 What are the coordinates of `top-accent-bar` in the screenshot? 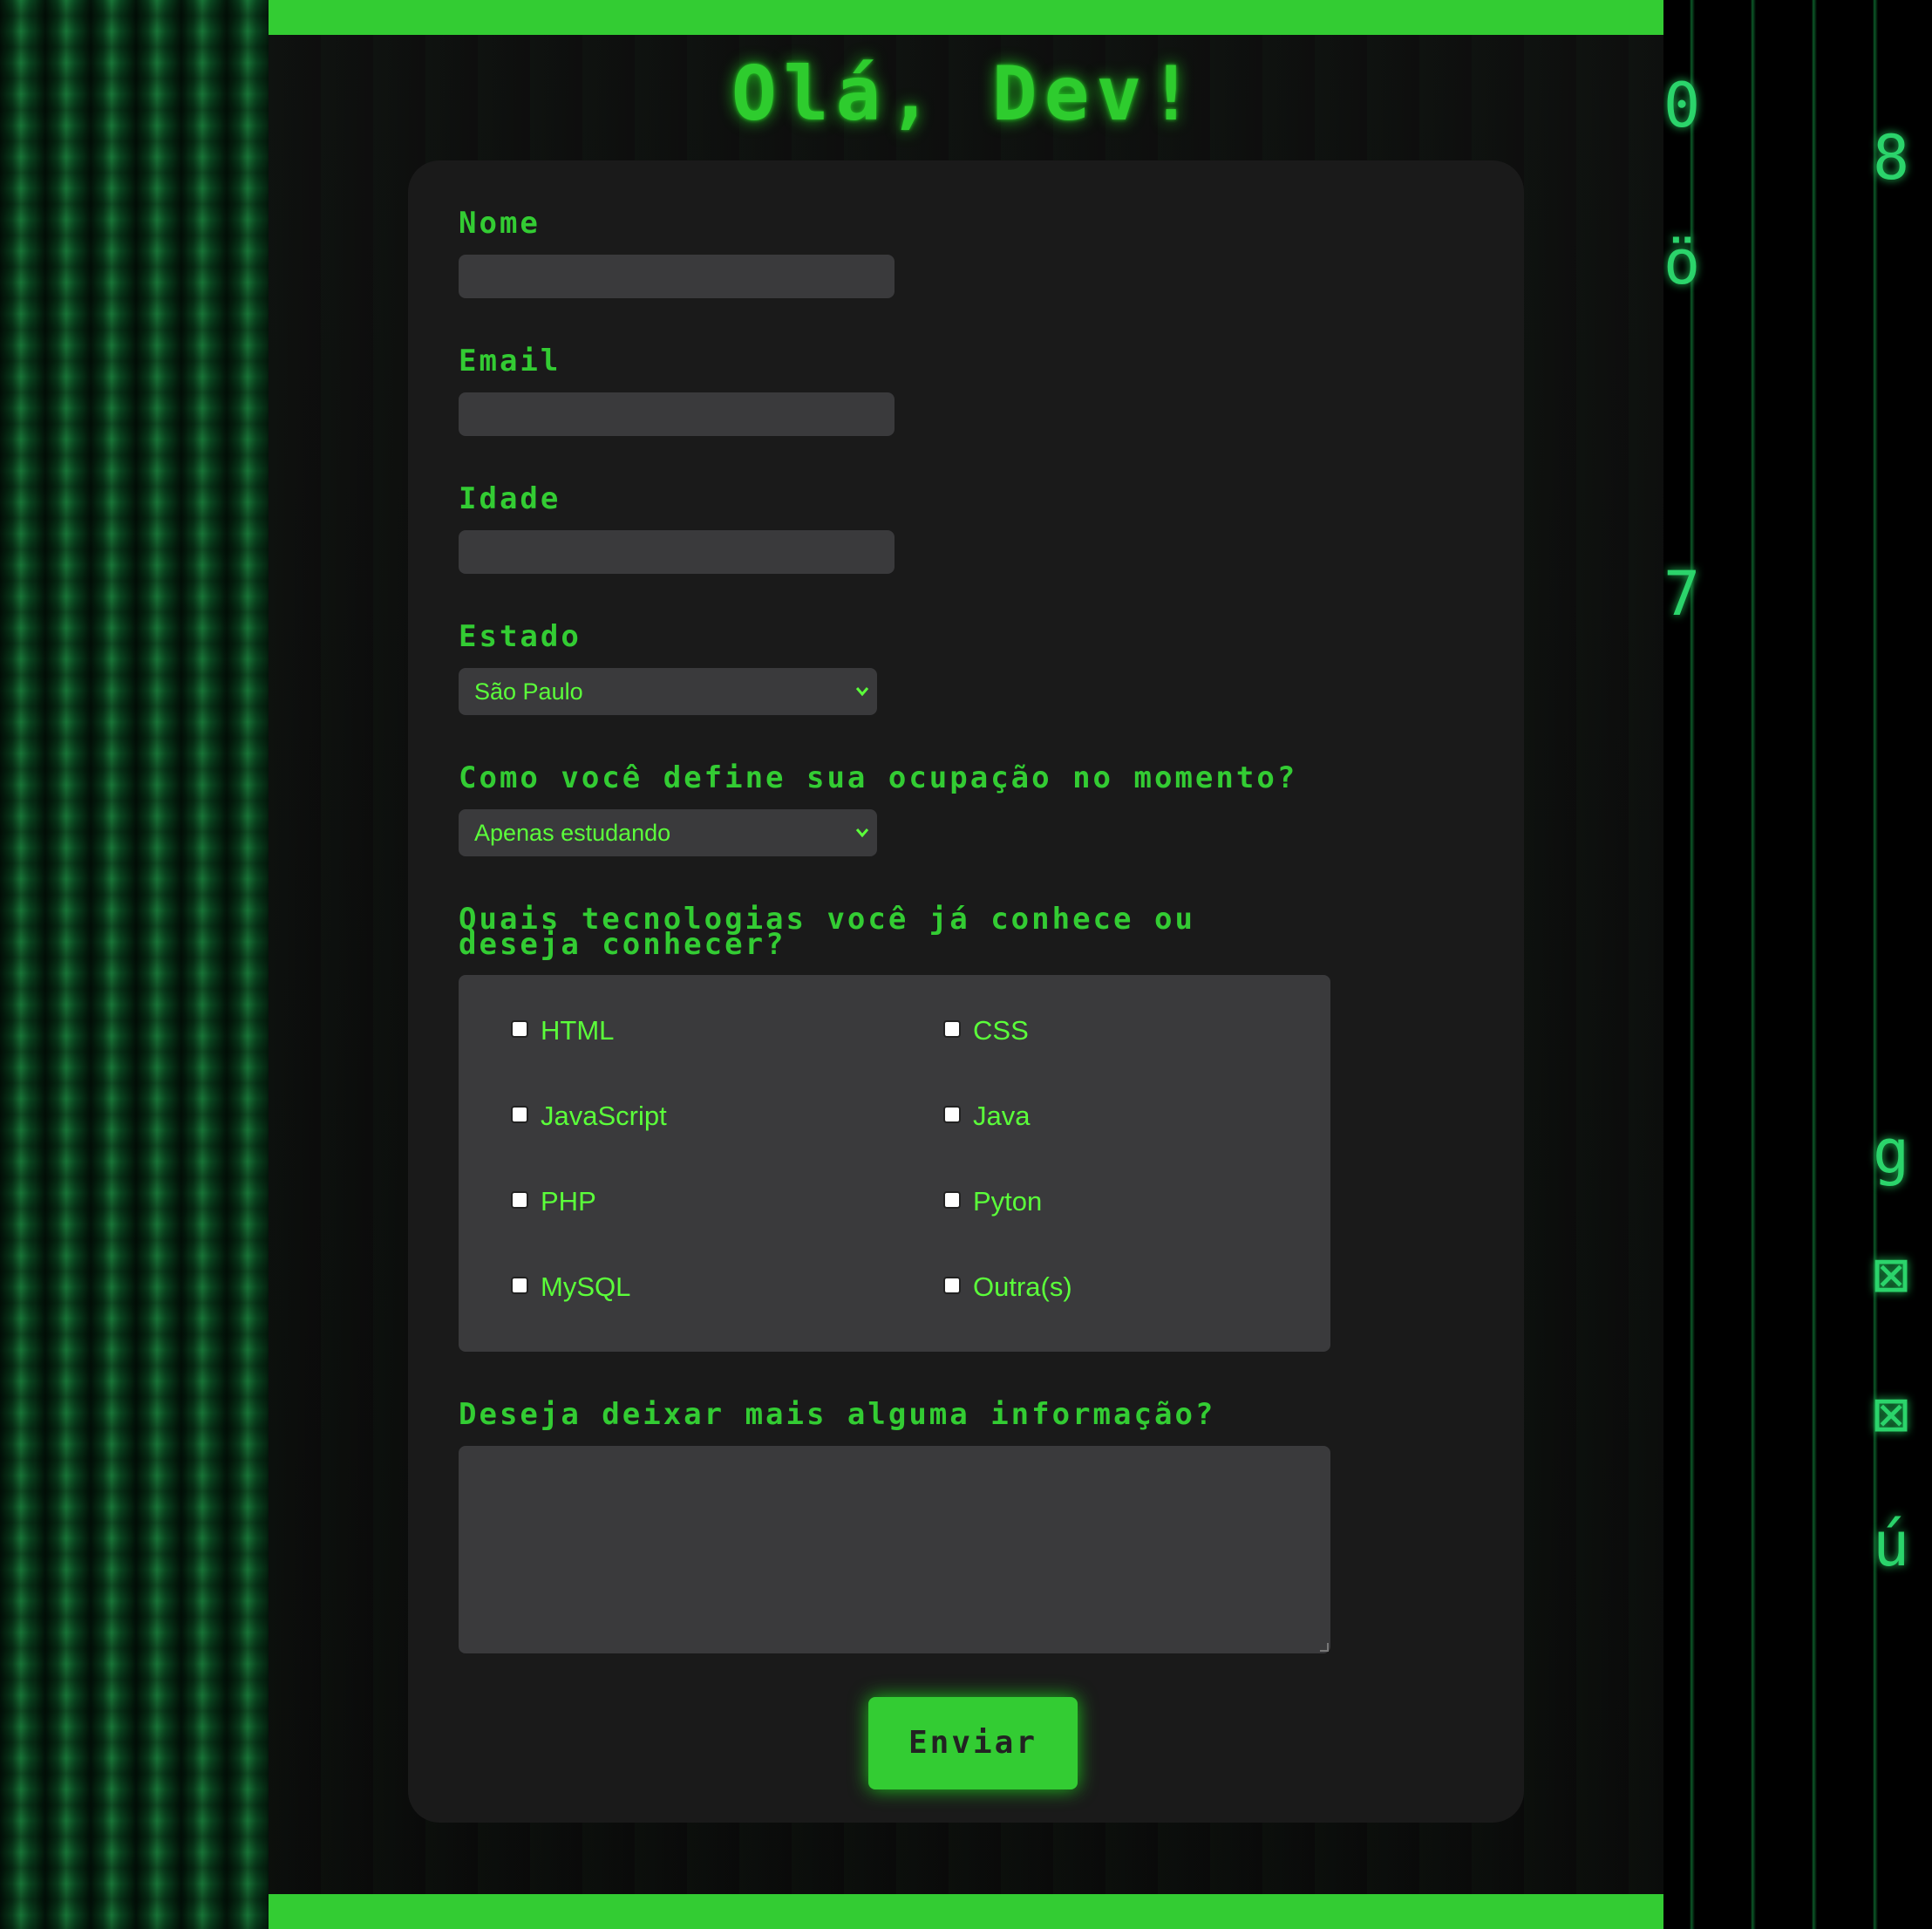 It's located at (966, 17).